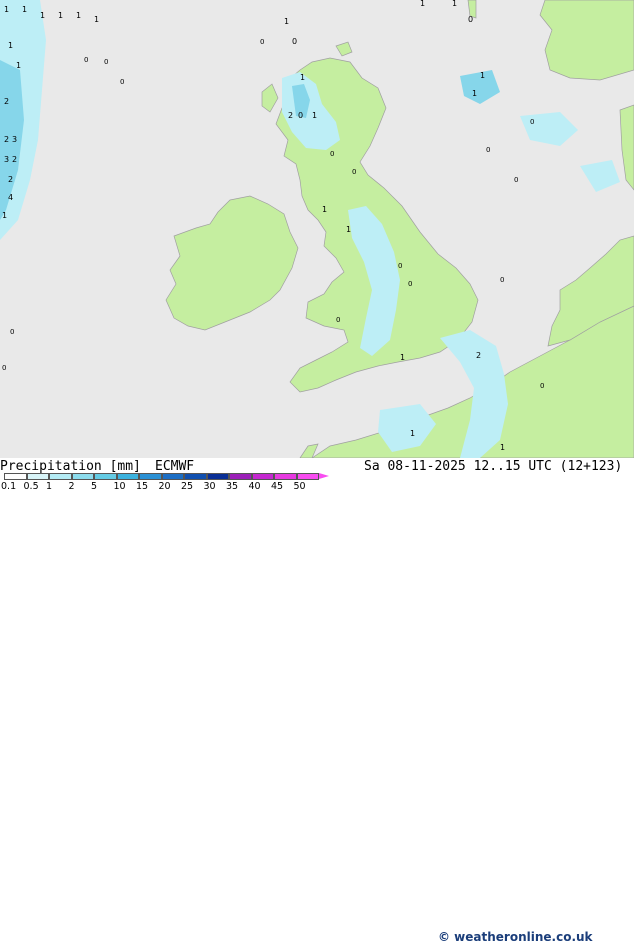 This screenshot has height=944, width=634. What do you see at coordinates (49, 486) in the screenshot?
I see `colorbar-tick-label: 1` at bounding box center [49, 486].